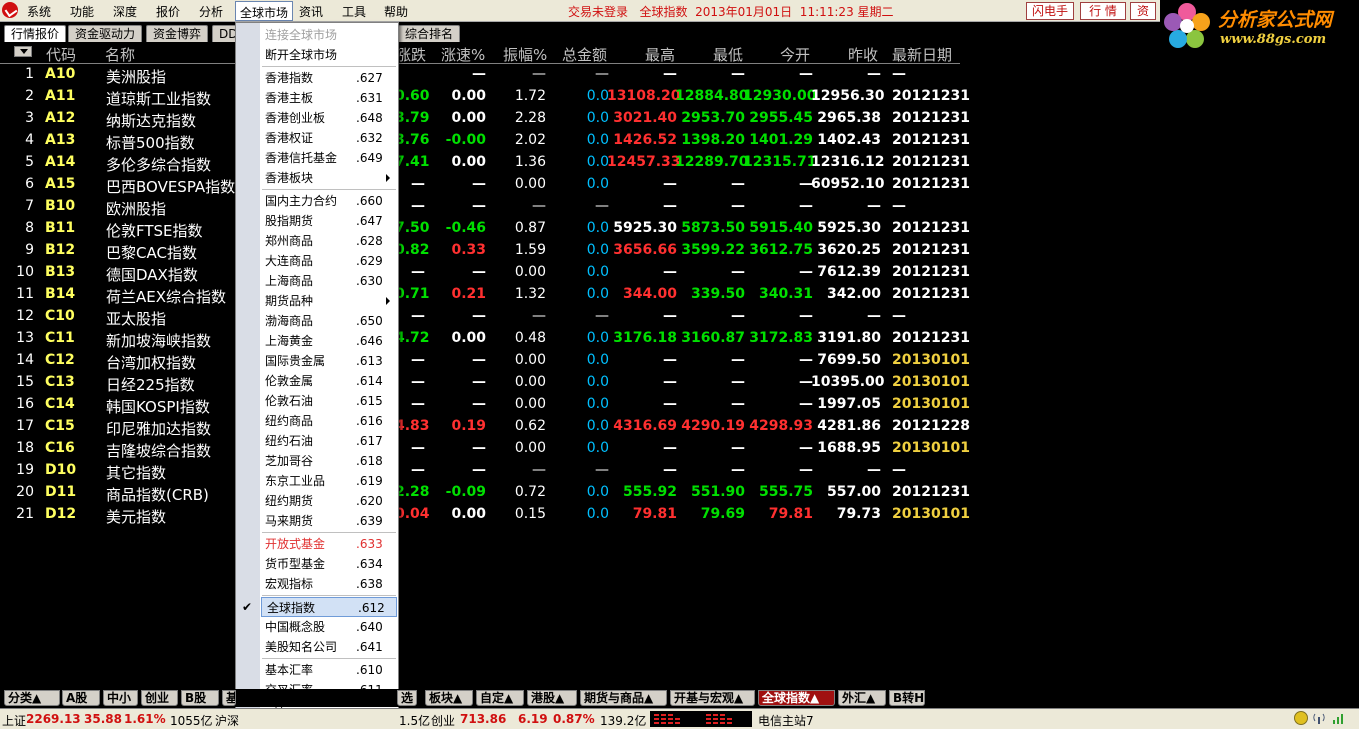  Describe the element at coordinates (60, 272) in the screenshot. I see `row-10-code: B13` at that location.